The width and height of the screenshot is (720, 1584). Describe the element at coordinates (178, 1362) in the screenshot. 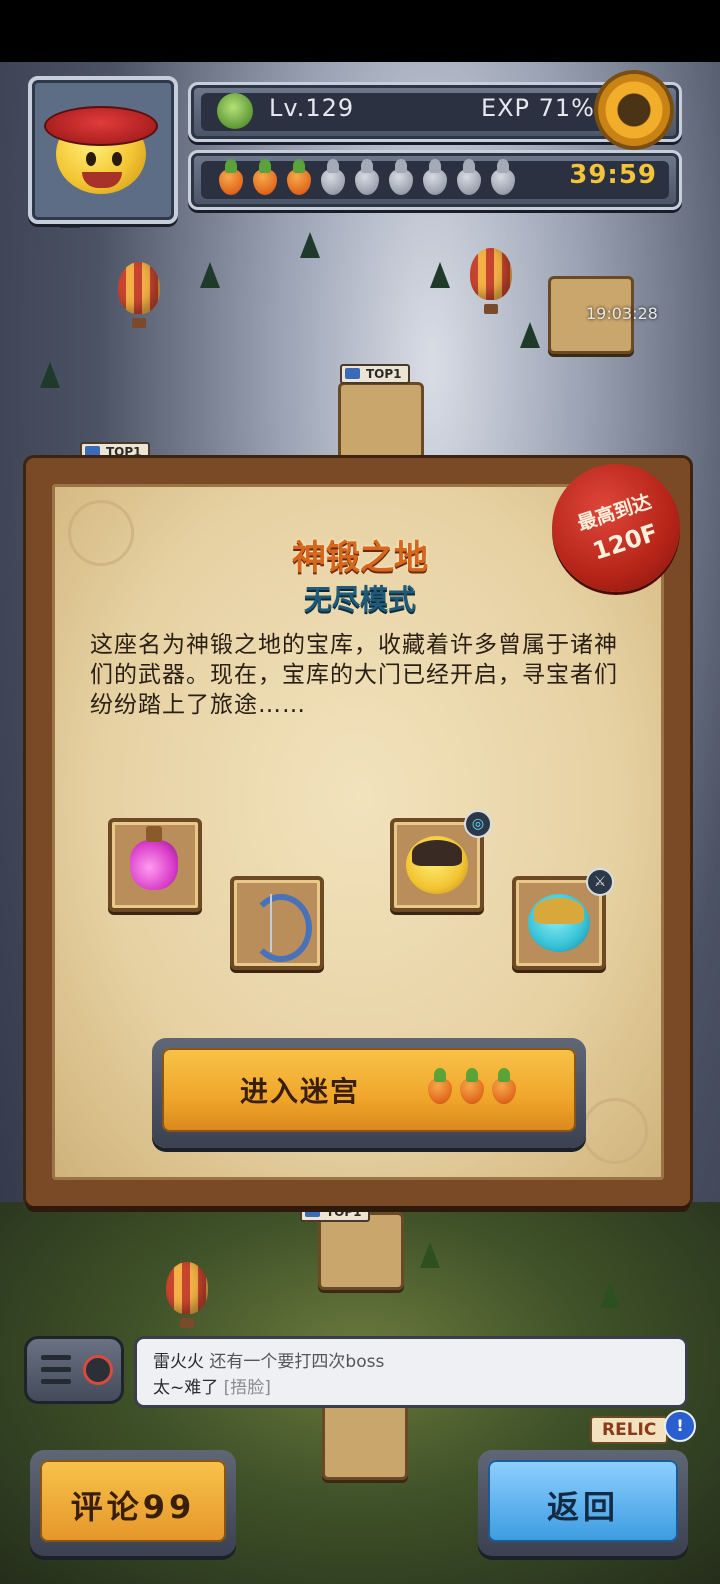

I see `chat-sender: 雷火火` at that location.